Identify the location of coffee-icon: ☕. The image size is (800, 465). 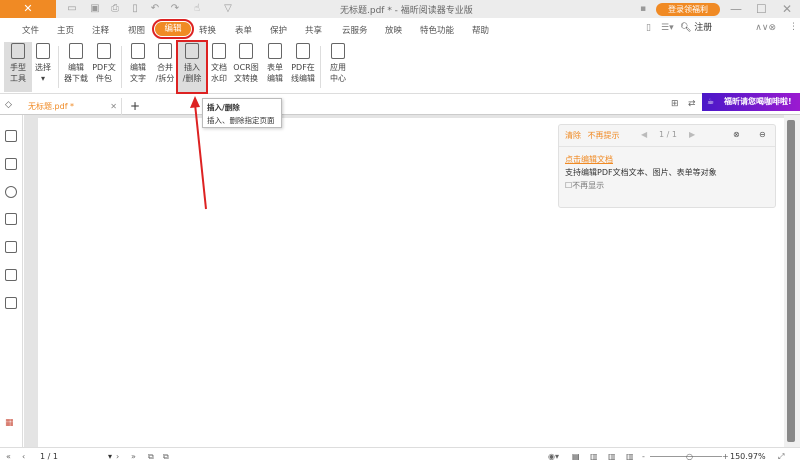
(711, 101).